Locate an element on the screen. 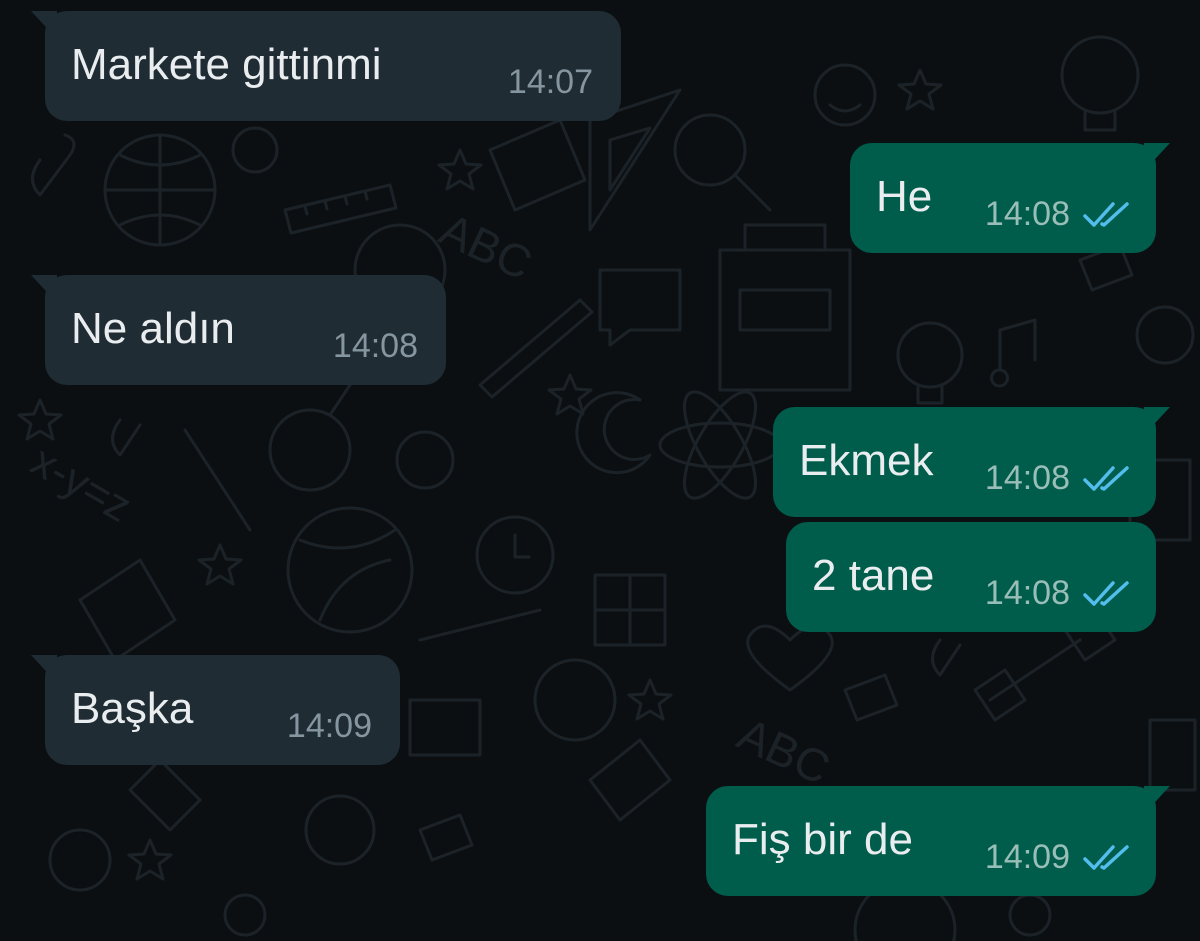  message-text: Markete gittinmi is located at coordinates (226, 64).